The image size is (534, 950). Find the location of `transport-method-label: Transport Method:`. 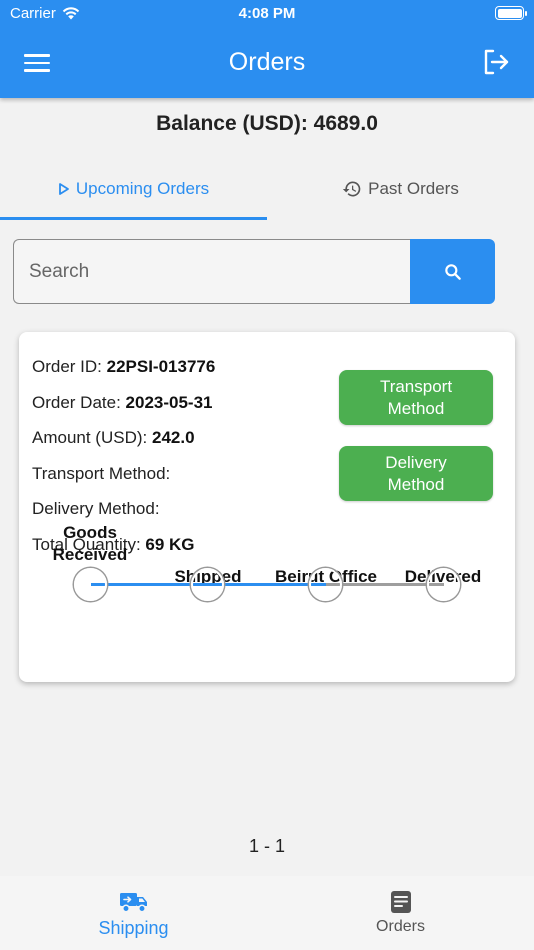

transport-method-label: Transport Method: is located at coordinates (101, 473).